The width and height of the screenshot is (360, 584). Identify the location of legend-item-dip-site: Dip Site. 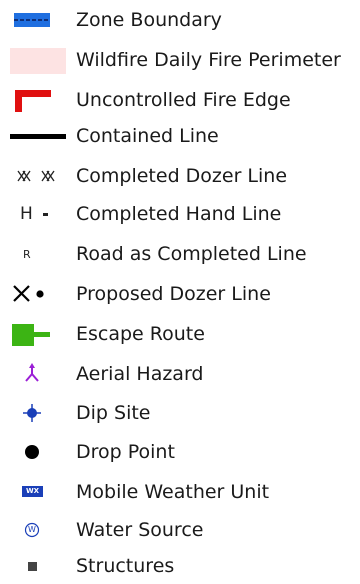
(180, 413).